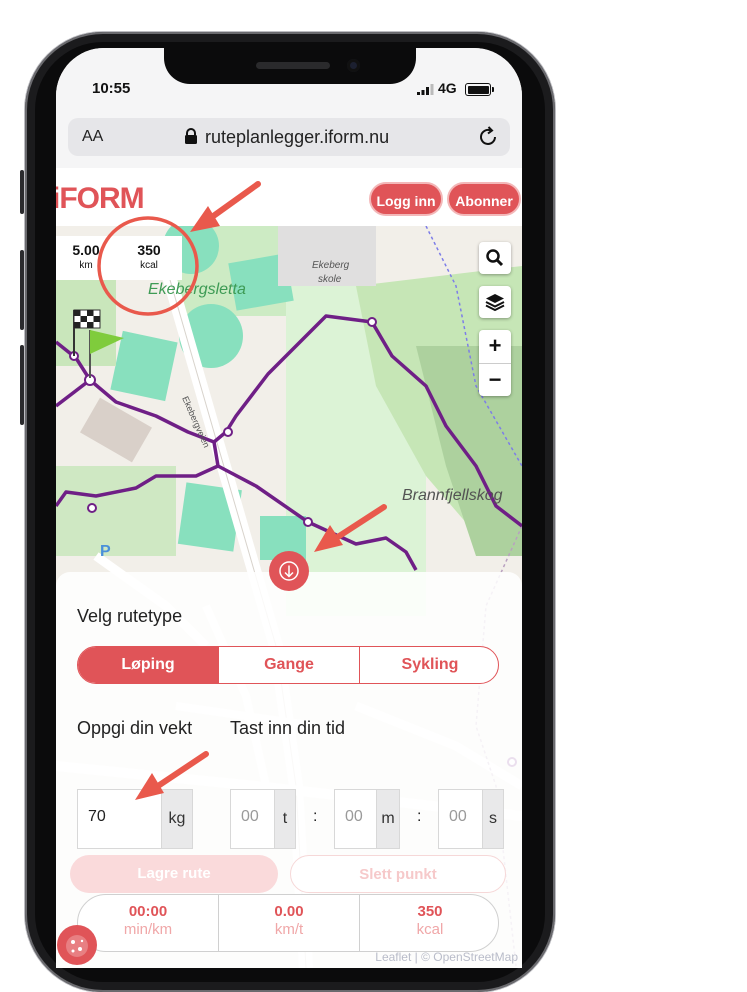 The image size is (747, 992). What do you see at coordinates (398, 874) in the screenshot?
I see `delete-point-button: Slett punkt` at bounding box center [398, 874].